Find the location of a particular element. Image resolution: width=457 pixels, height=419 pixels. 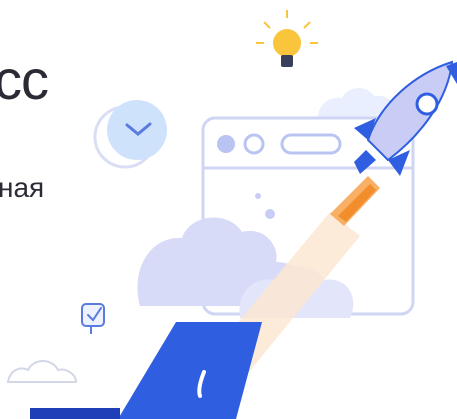

checkbox-icon is located at coordinates (93, 318).